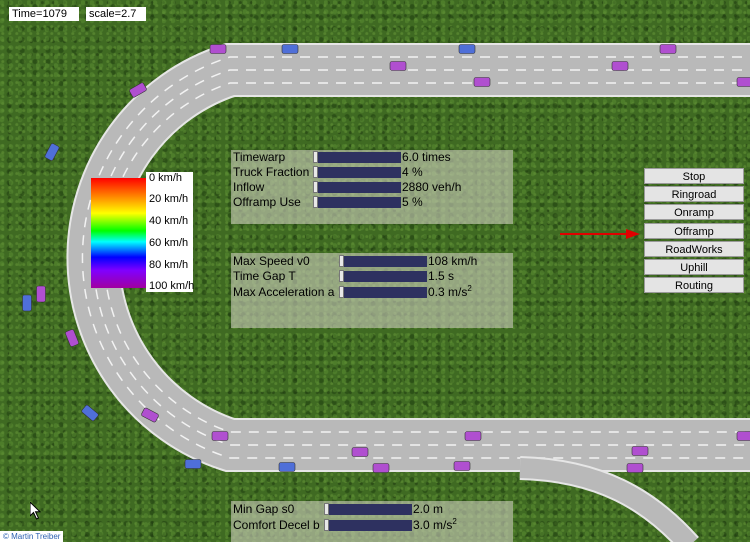  Describe the element at coordinates (694, 266) in the screenshot. I see `uphill-button: Uphill` at that location.